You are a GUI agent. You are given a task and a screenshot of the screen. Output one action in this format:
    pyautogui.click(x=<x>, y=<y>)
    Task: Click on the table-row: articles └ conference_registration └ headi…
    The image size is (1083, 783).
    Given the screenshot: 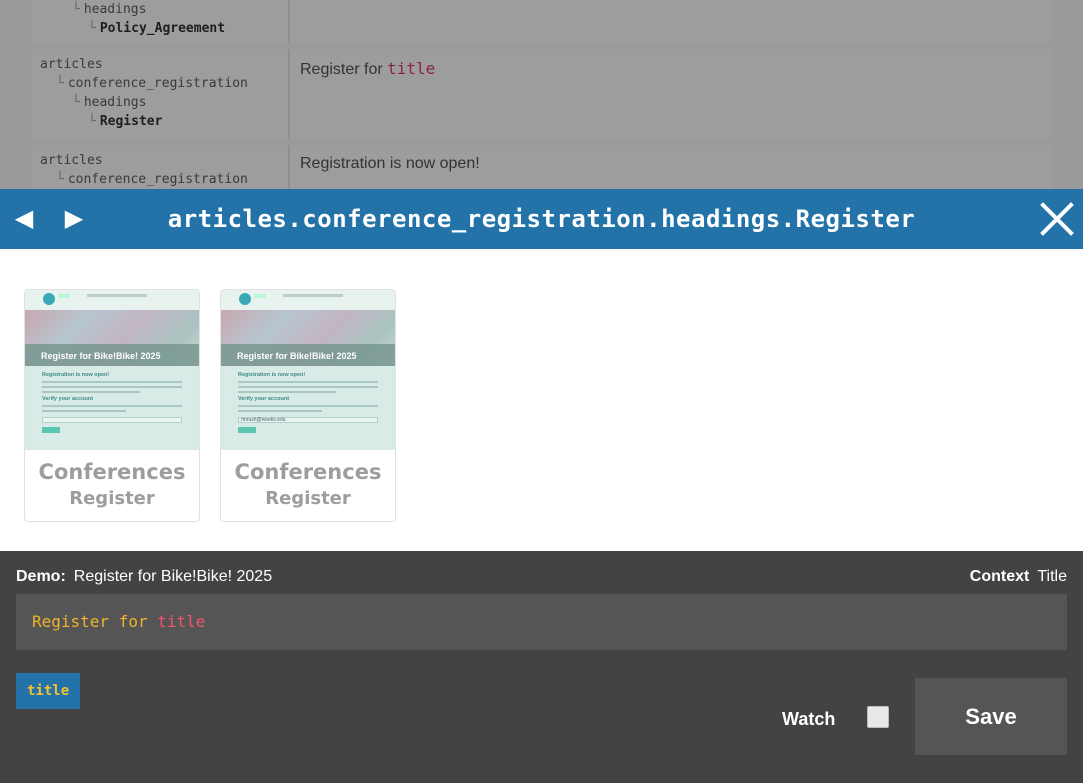 What is the action you would take?
    pyautogui.click(x=541, y=94)
    